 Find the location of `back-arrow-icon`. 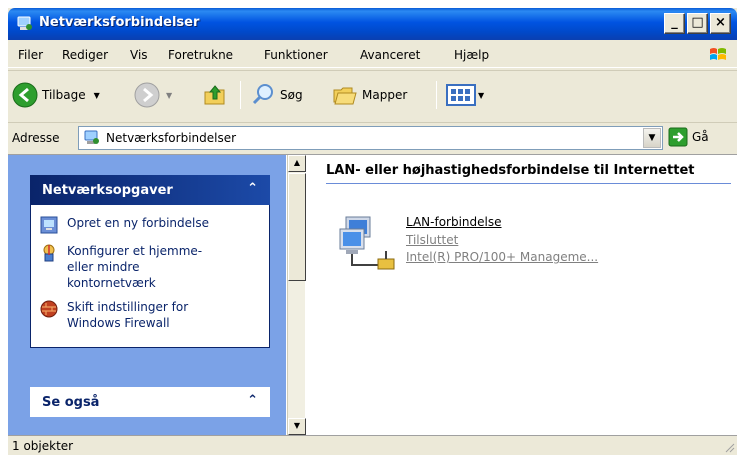

back-arrow-icon is located at coordinates (25, 95).